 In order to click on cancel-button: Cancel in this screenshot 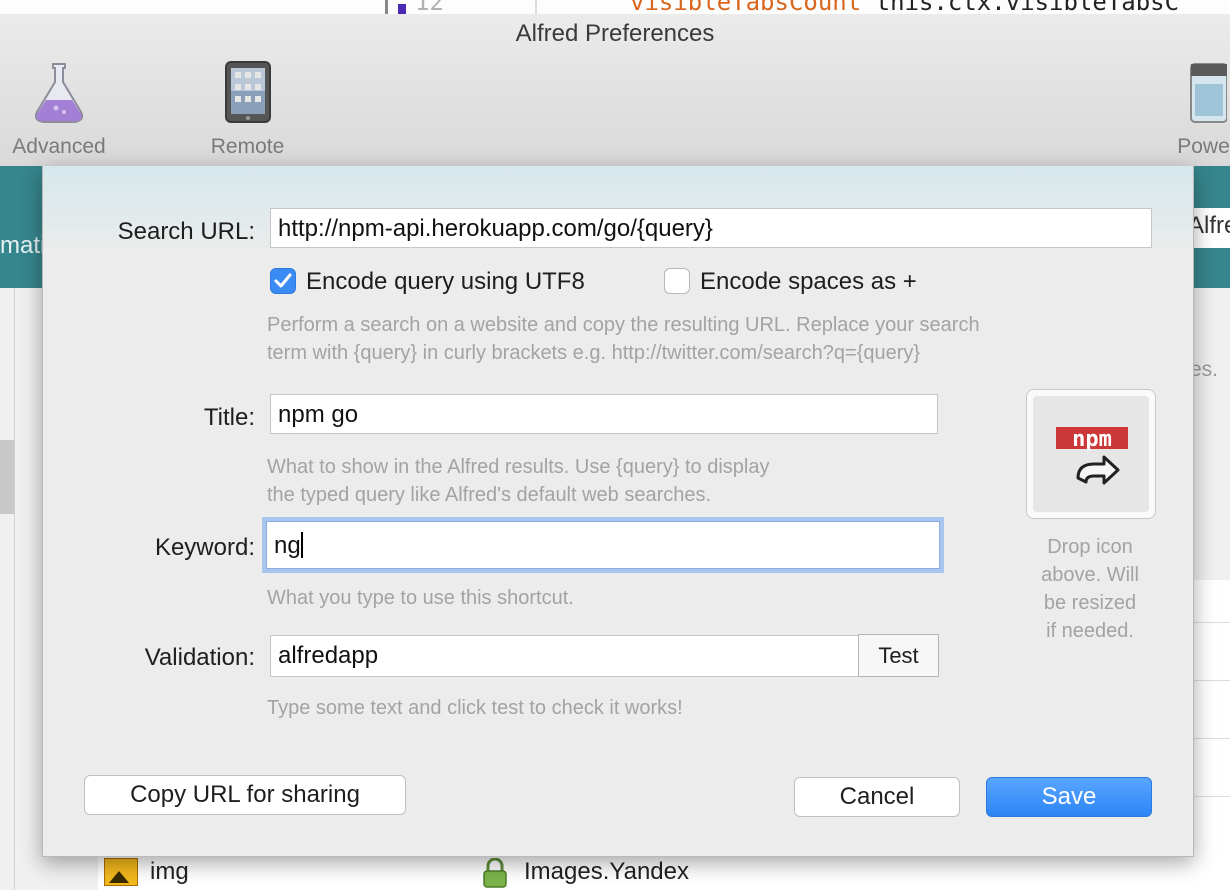, I will do `click(877, 797)`.